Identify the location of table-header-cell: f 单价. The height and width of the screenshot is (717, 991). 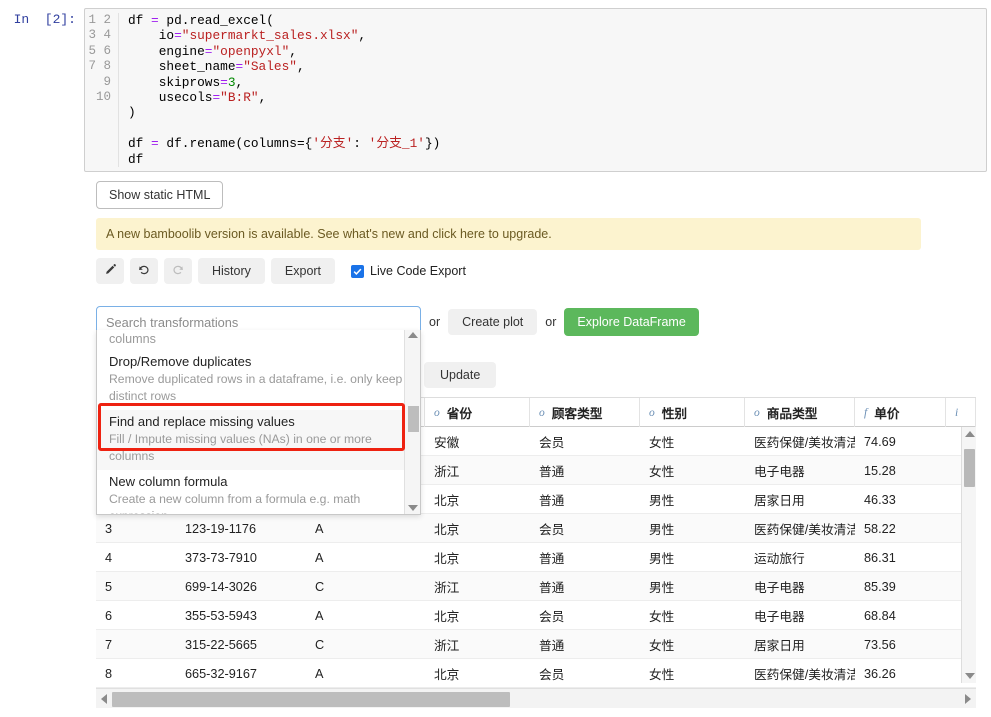
(900, 412).